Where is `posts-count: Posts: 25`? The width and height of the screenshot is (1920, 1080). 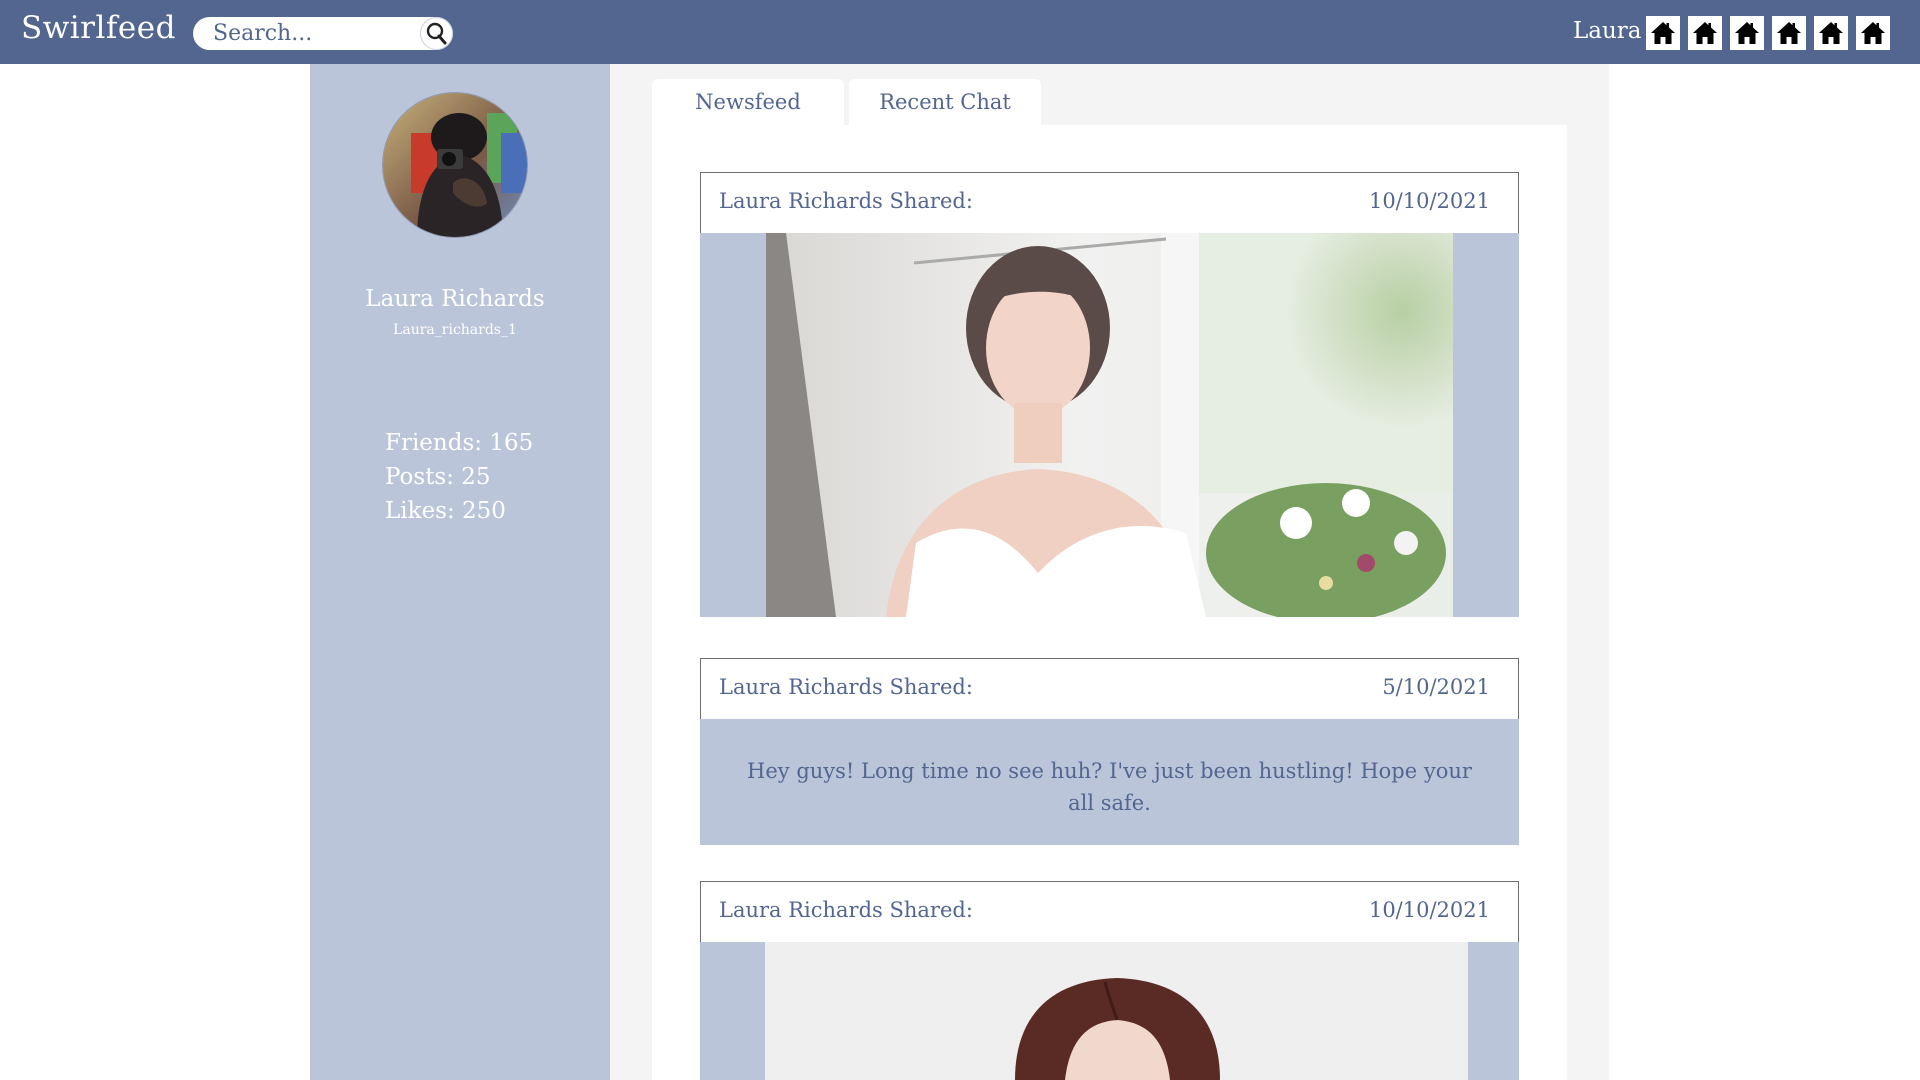
posts-count: Posts: 25 is located at coordinates (438, 477).